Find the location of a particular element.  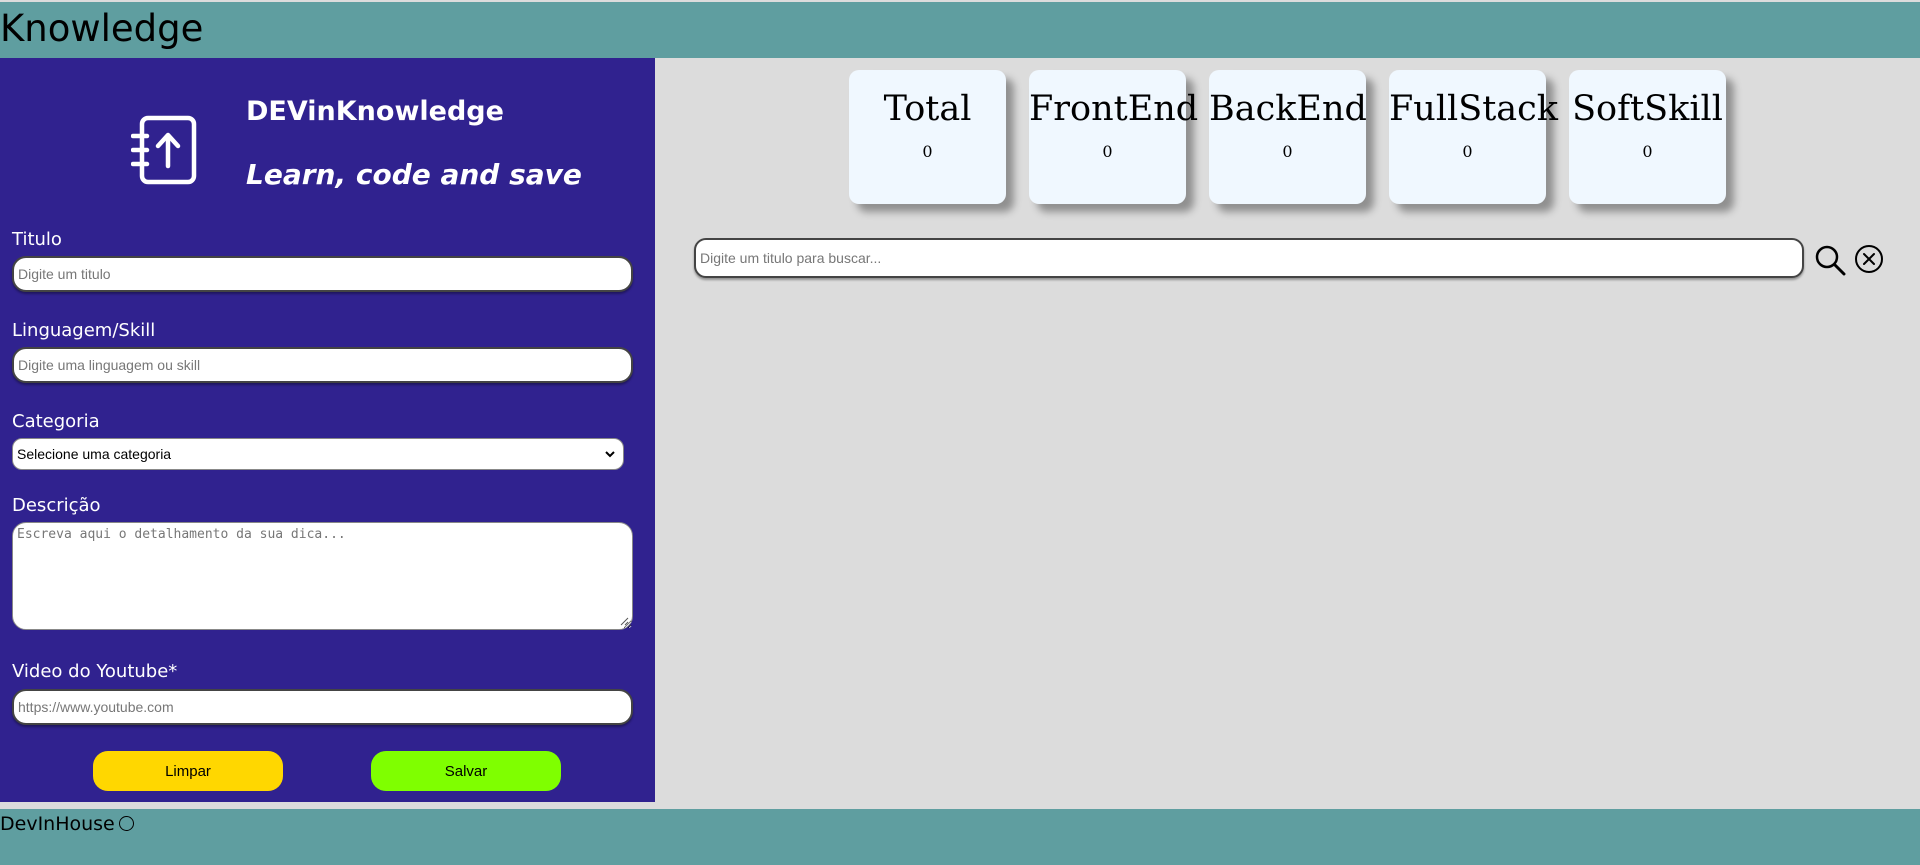

salvar-button: Salvar is located at coordinates (466, 771).